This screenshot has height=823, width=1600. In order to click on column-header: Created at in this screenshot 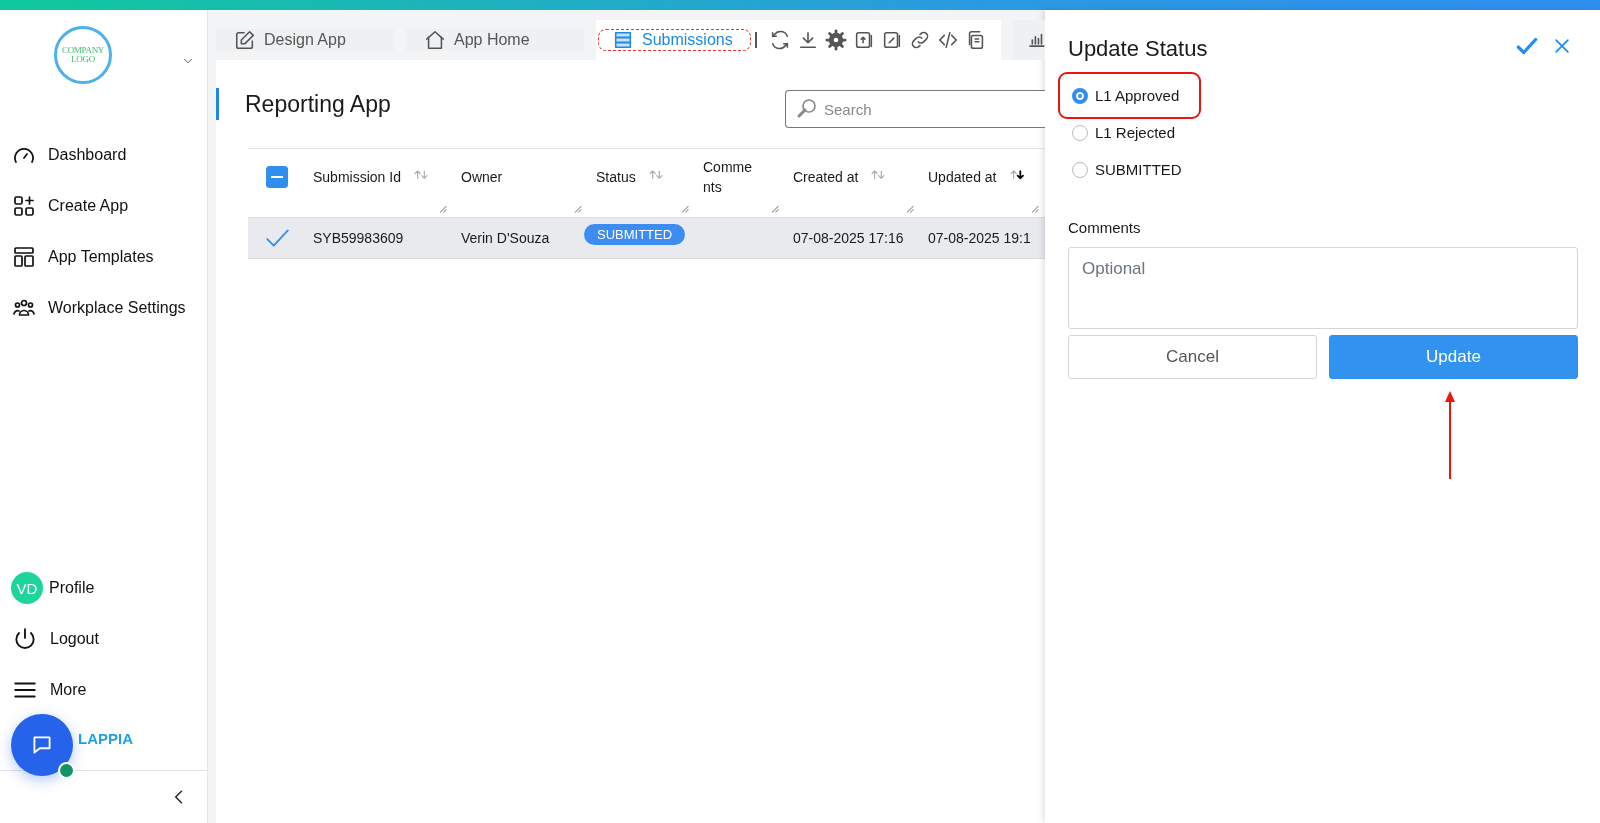, I will do `click(826, 177)`.